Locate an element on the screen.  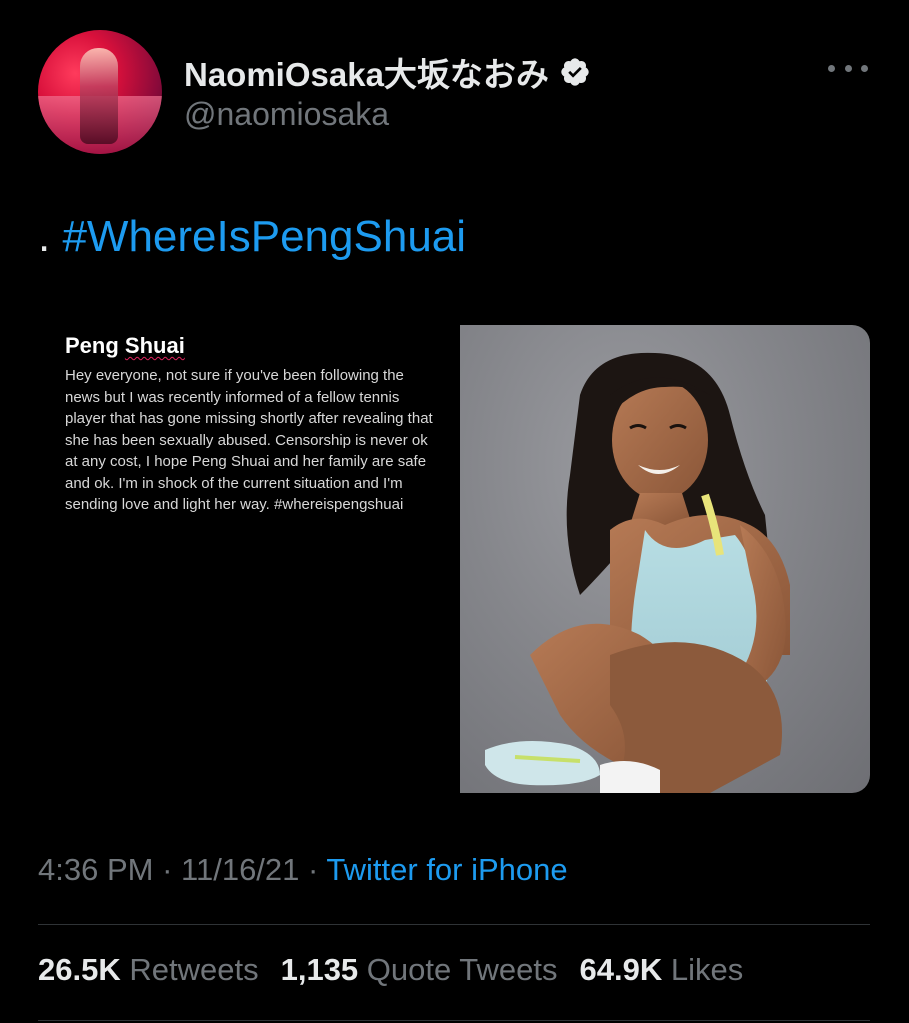
avatar-figure is located at coordinates (99, 96).